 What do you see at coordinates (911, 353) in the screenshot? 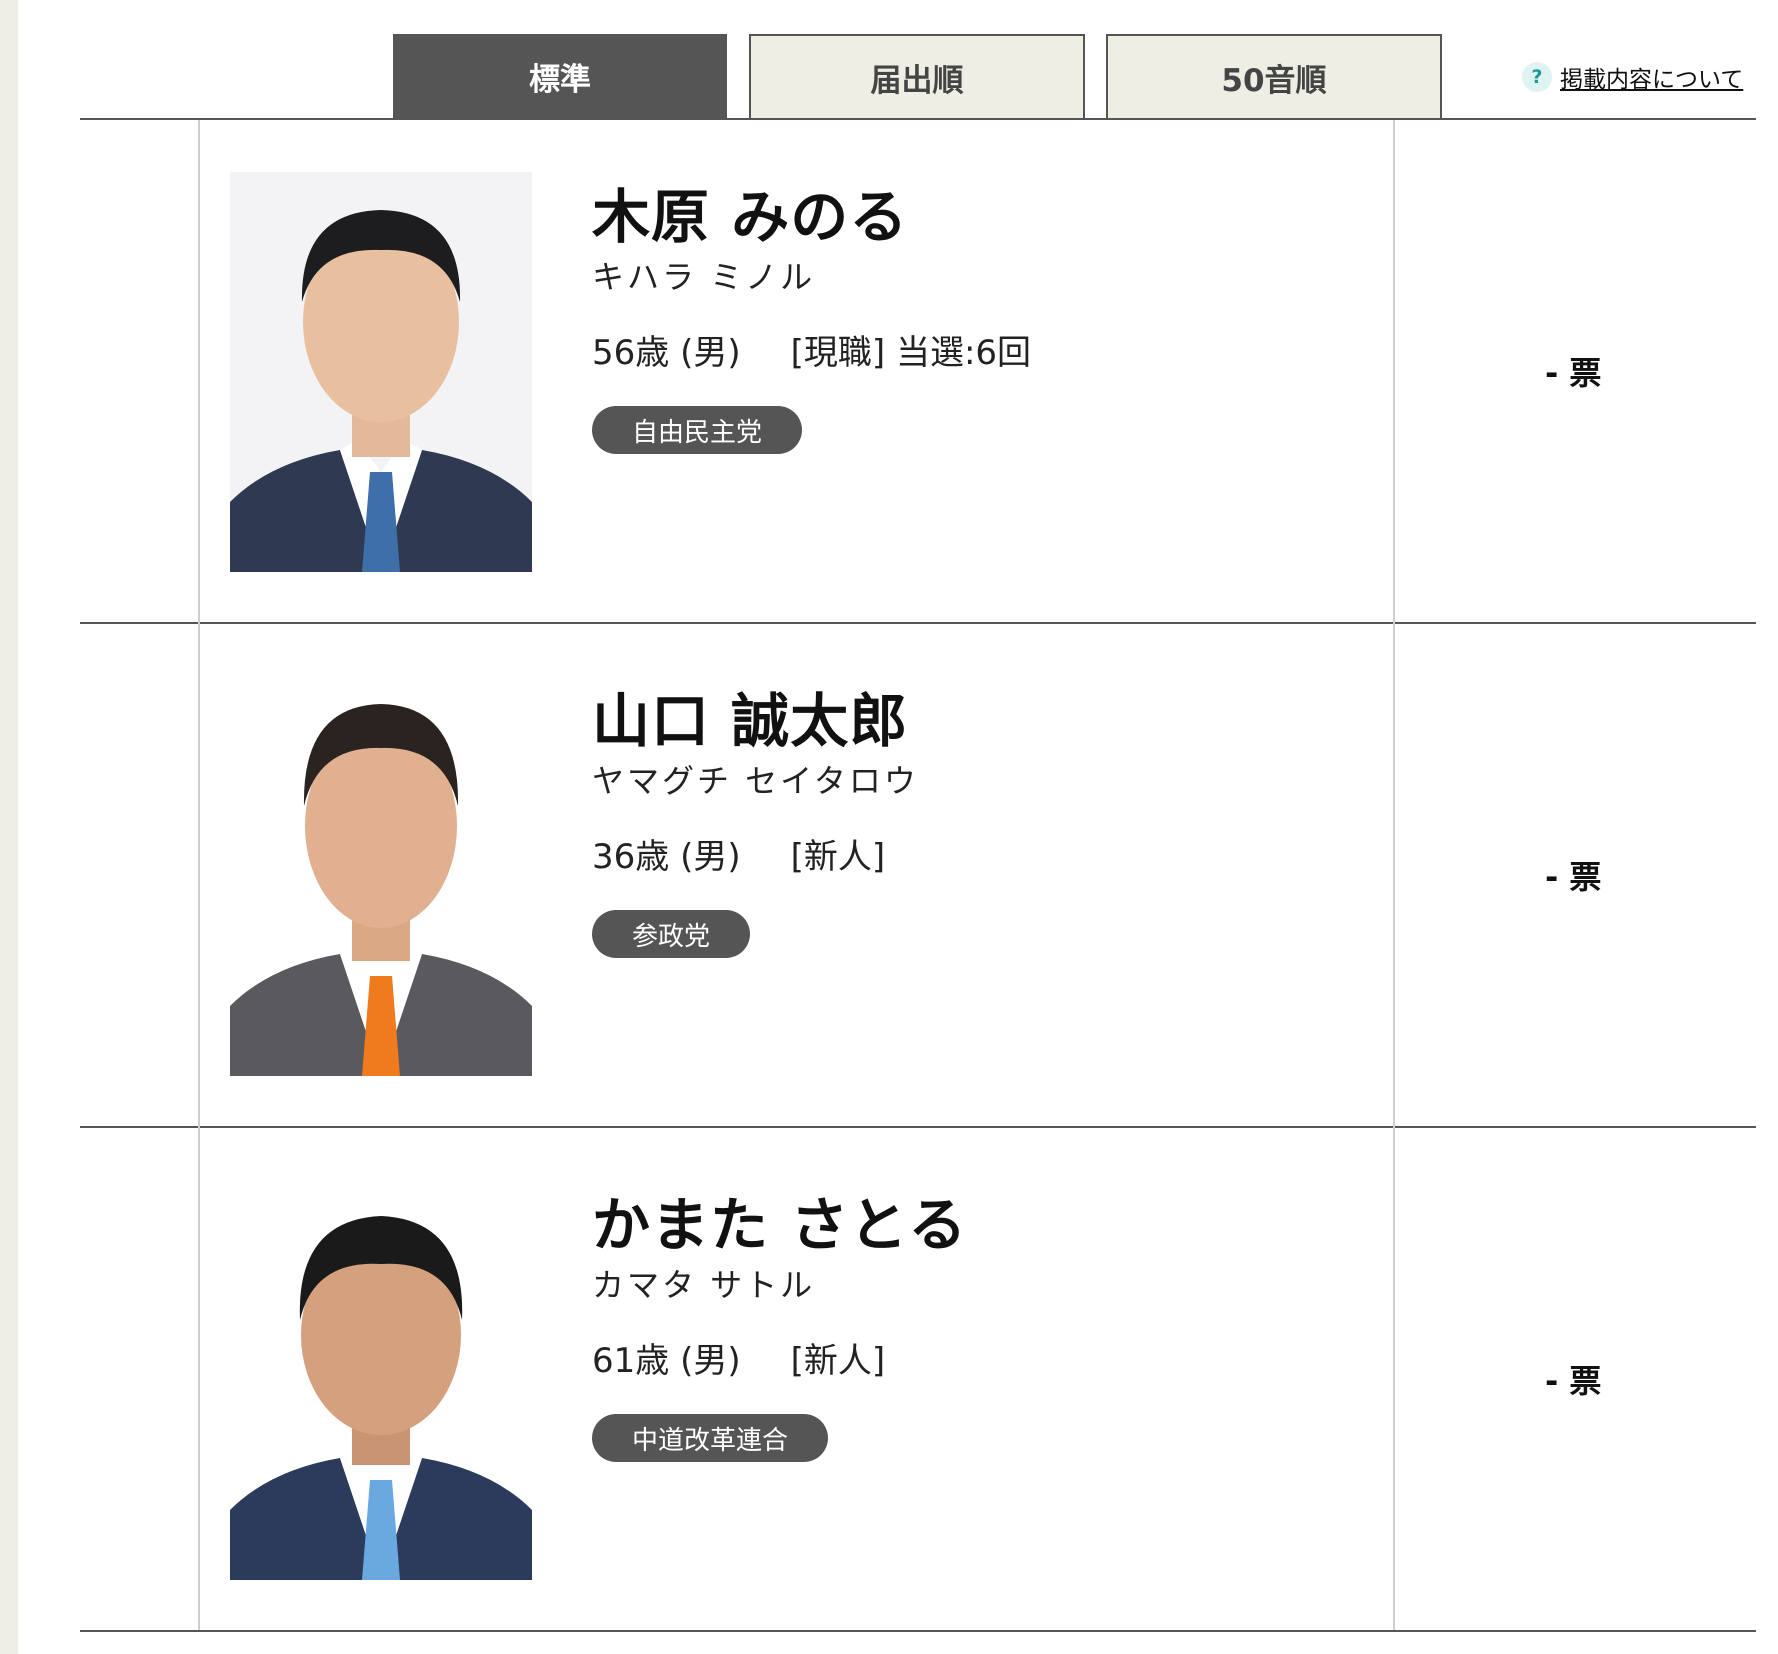
I see `candidate-status: [現職] 当選:6回` at bounding box center [911, 353].